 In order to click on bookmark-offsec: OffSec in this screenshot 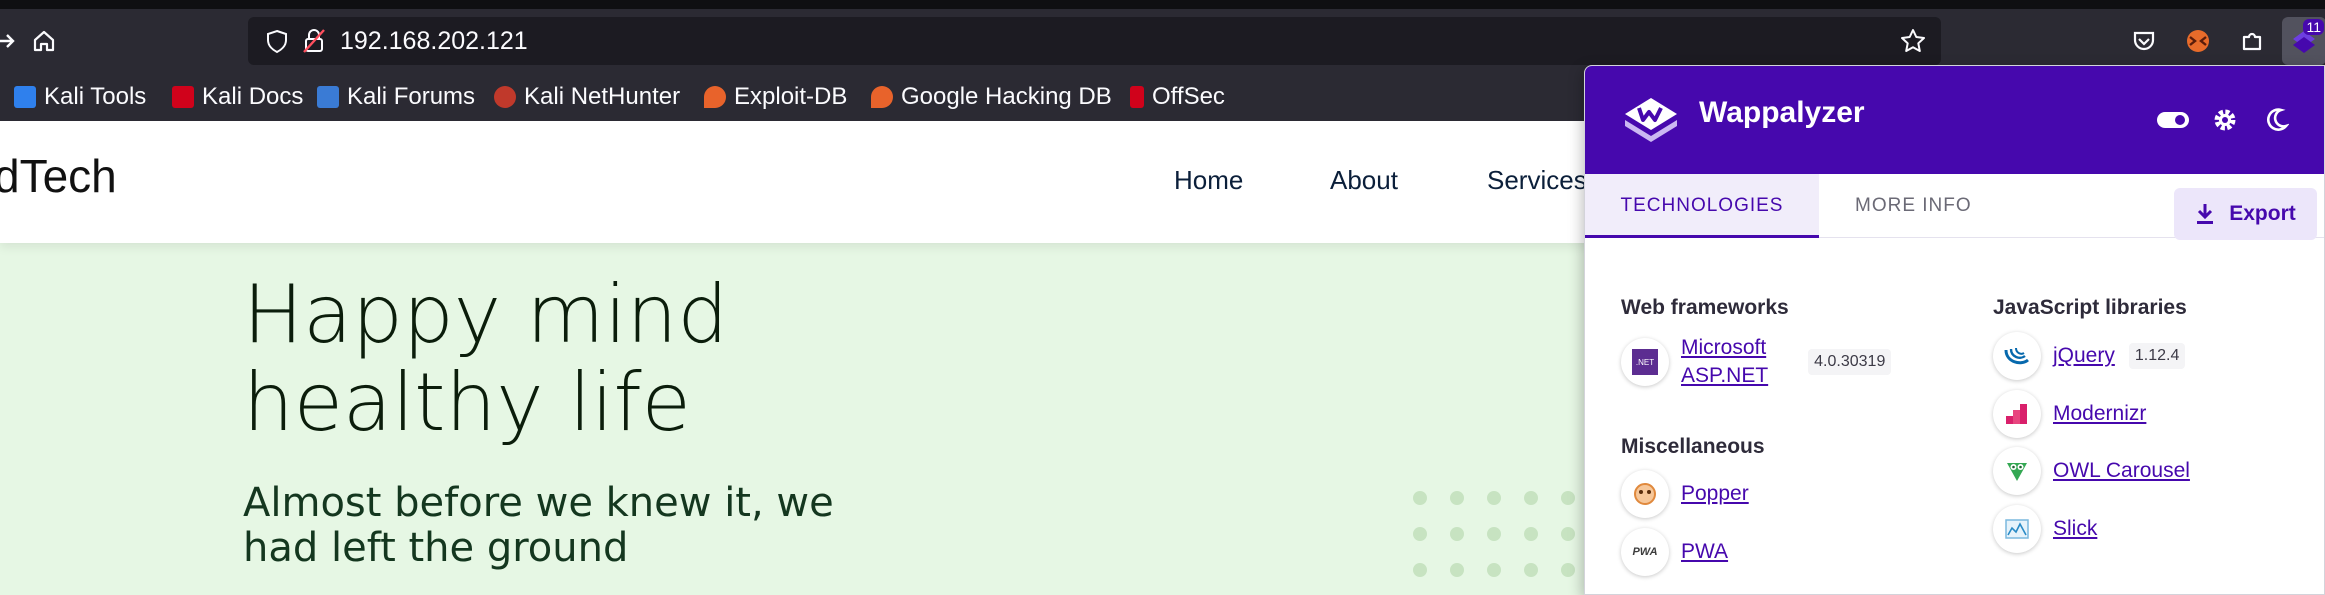, I will do `click(1177, 97)`.